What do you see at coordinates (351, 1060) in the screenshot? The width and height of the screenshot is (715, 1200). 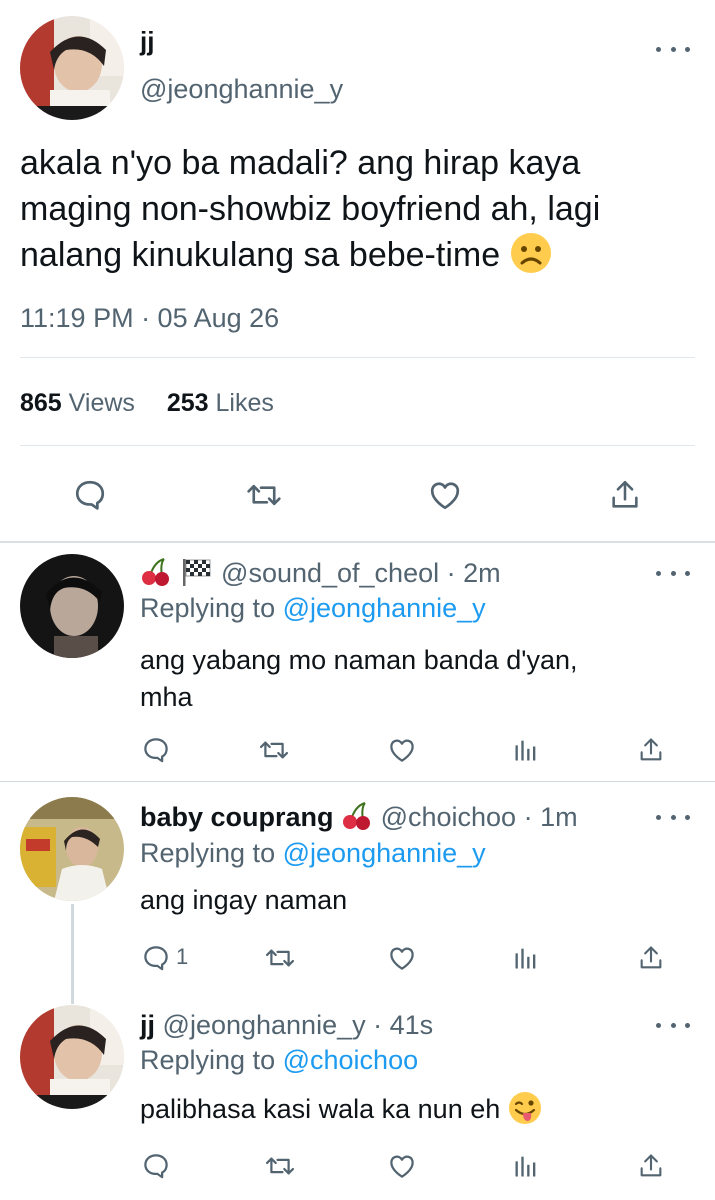 I see `replying-to-link: @choichoo` at bounding box center [351, 1060].